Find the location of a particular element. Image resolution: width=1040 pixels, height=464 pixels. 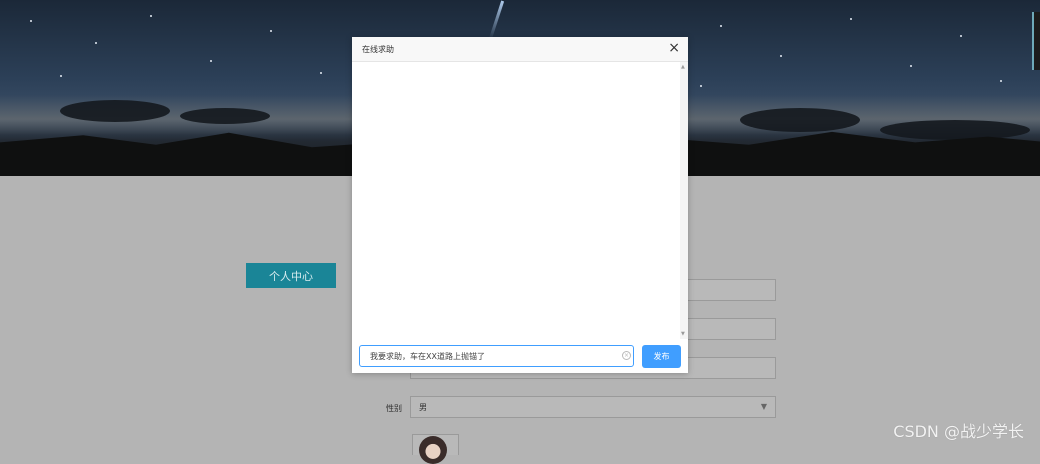

close-icon: × is located at coordinates (674, 48).